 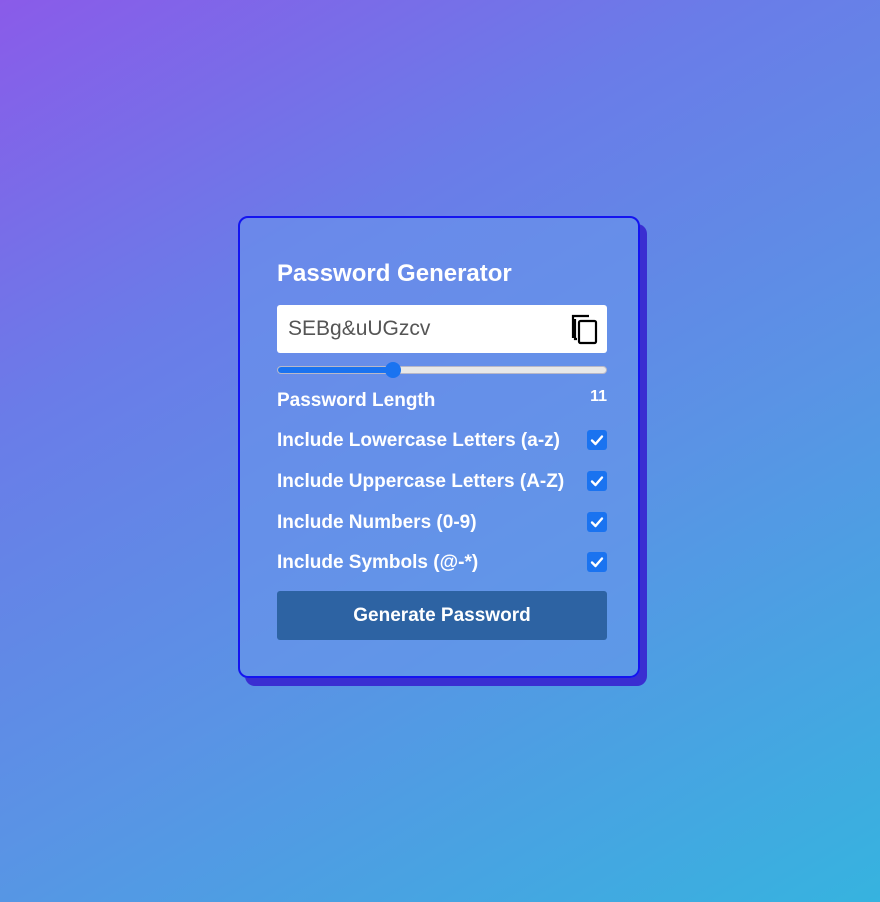 What do you see at coordinates (392, 370) in the screenshot?
I see `length-slider-thumb` at bounding box center [392, 370].